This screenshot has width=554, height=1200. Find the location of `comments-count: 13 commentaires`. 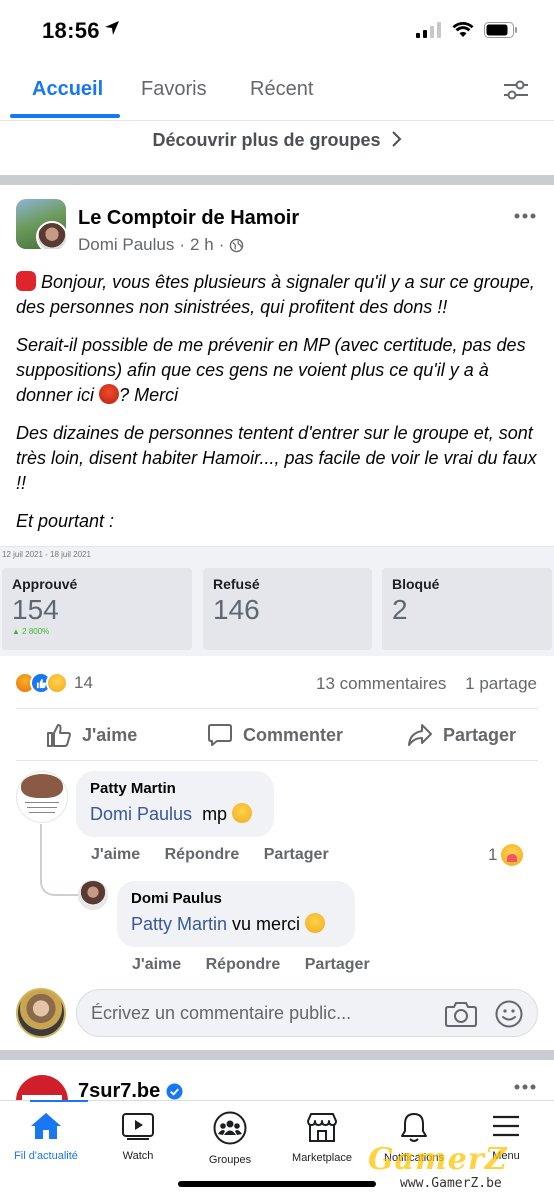

comments-count: 13 commentaires is located at coordinates (381, 683).